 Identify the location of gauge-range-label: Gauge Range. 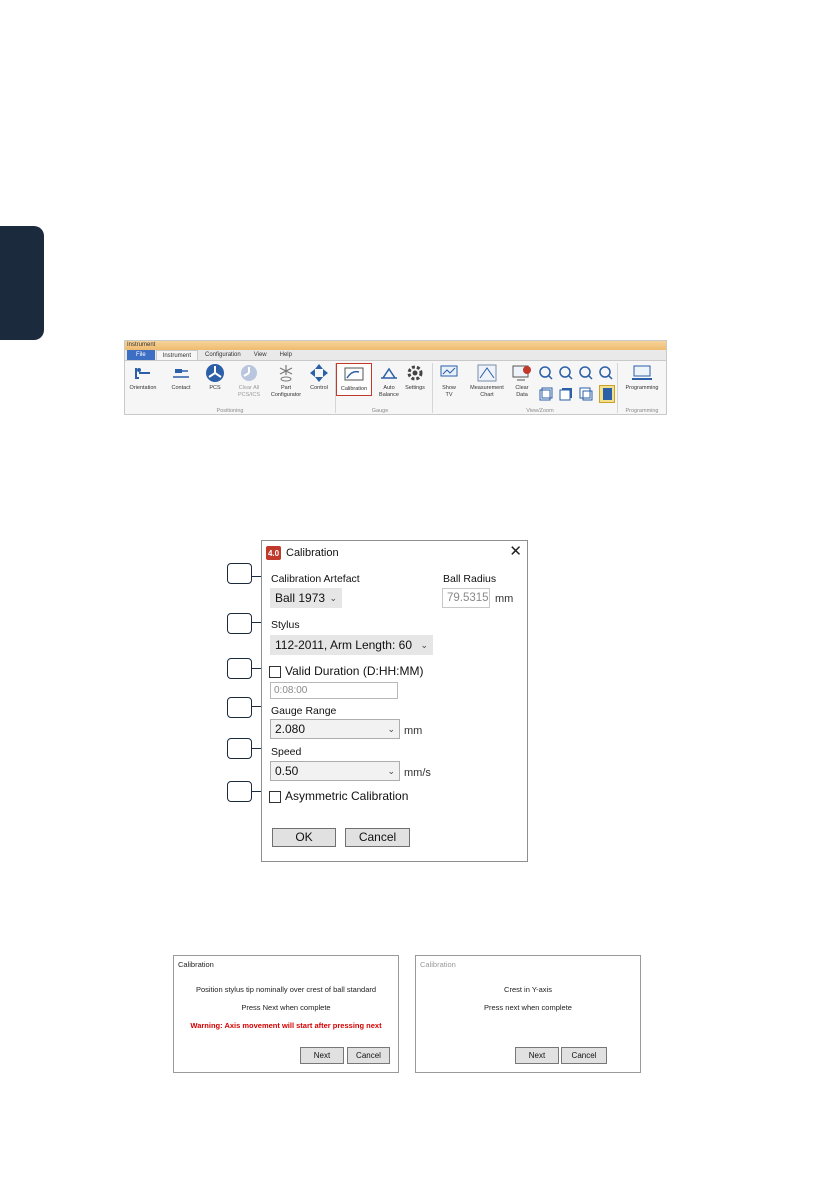
(304, 711).